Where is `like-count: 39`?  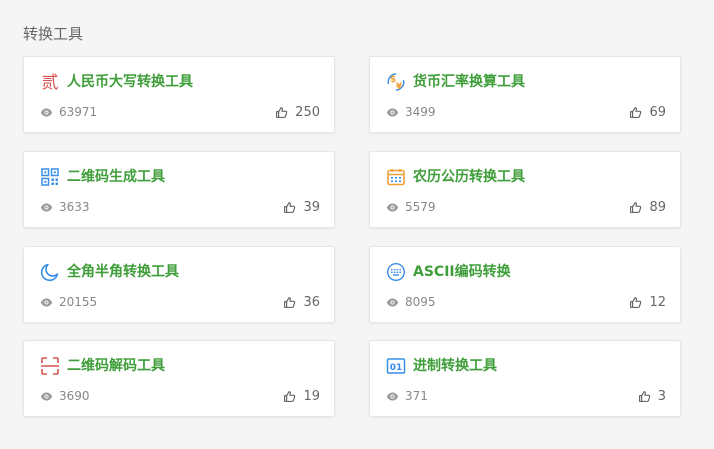 like-count: 39 is located at coordinates (311, 207).